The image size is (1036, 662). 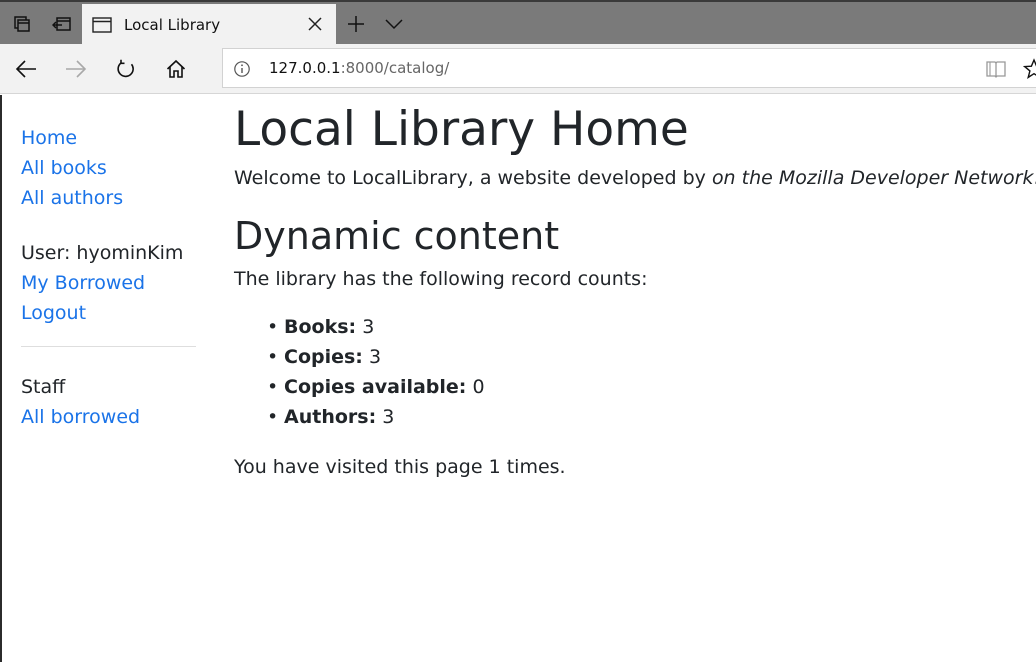 What do you see at coordinates (22, 24) in the screenshot?
I see `tab-actions-icon` at bounding box center [22, 24].